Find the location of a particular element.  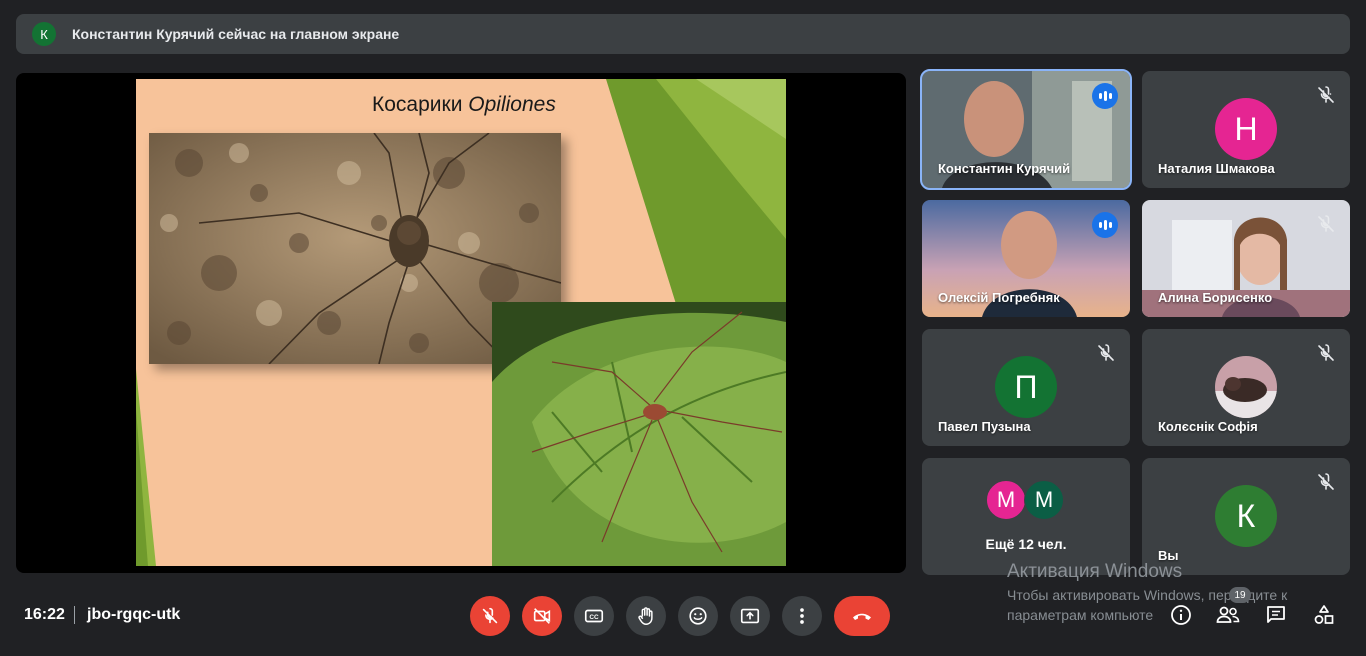

participant-name: Олексій Погребняк is located at coordinates (999, 297).